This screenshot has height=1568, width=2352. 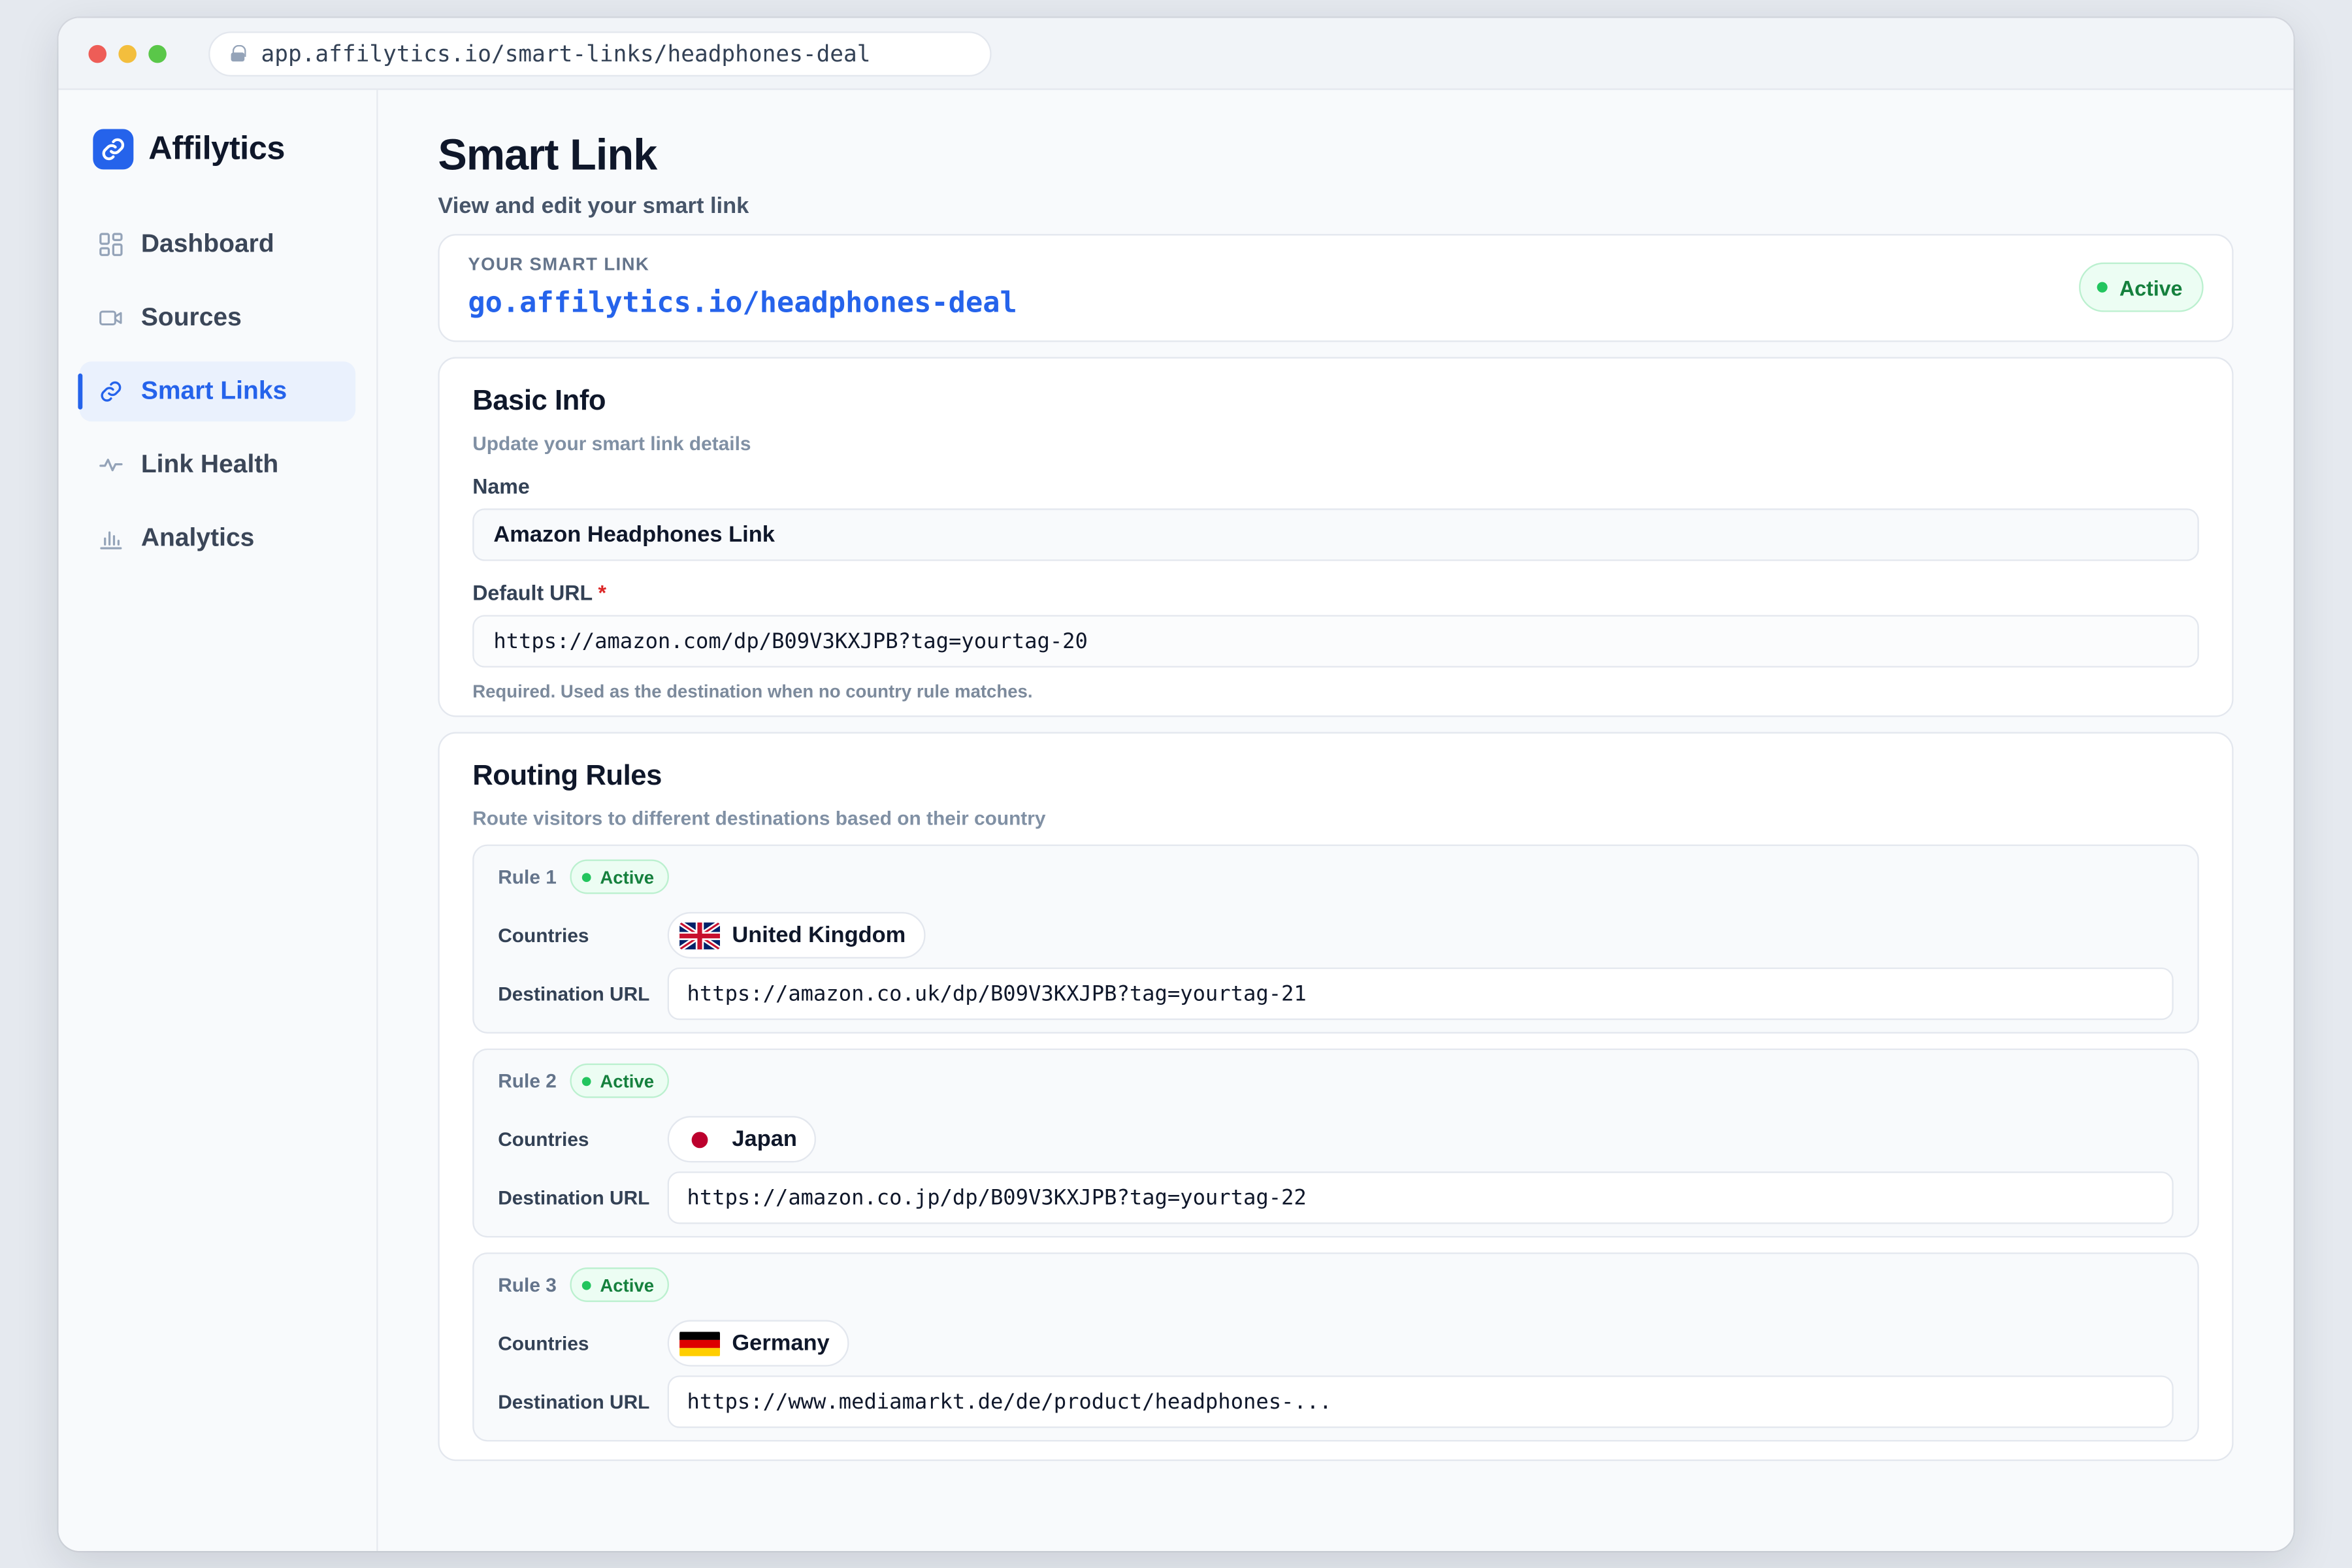 I want to click on sidebar-item-smart-links: Smart Links, so click(x=217, y=391).